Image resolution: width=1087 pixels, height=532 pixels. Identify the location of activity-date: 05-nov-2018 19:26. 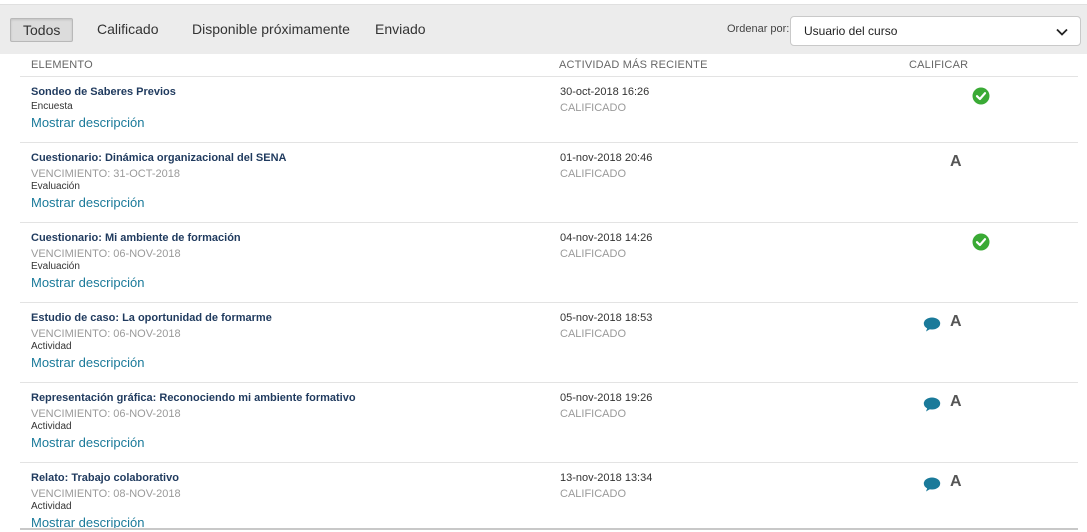
(606, 398).